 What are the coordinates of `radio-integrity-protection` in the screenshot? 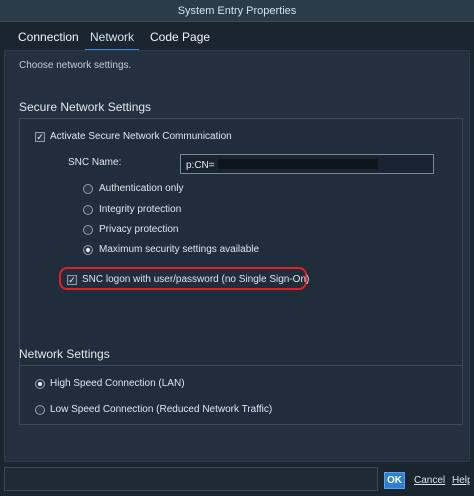 It's located at (88, 210).